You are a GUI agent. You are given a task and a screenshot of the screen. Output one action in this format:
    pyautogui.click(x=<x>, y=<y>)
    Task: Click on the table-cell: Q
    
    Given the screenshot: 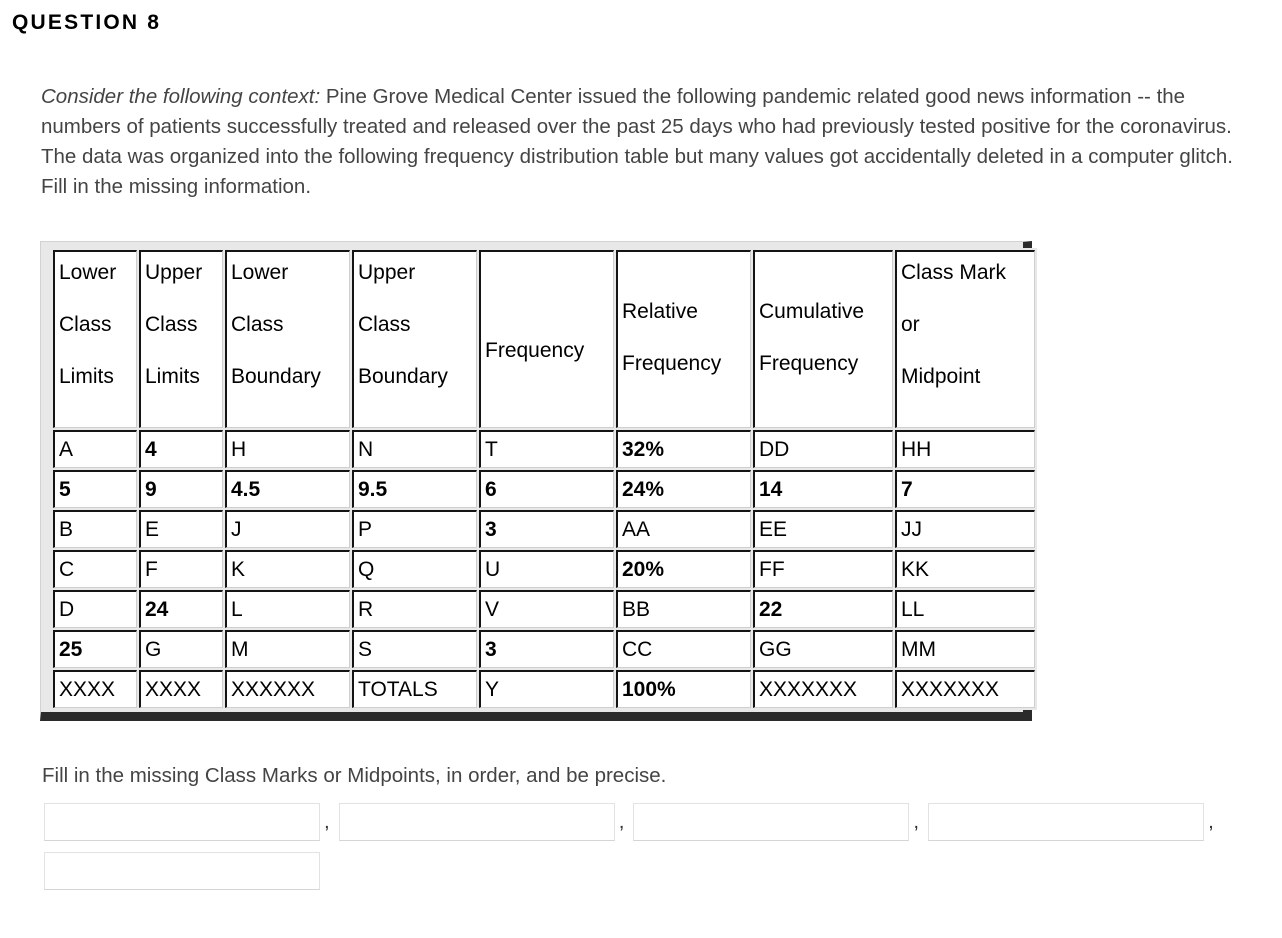 What is the action you would take?
    pyautogui.click(x=414, y=569)
    